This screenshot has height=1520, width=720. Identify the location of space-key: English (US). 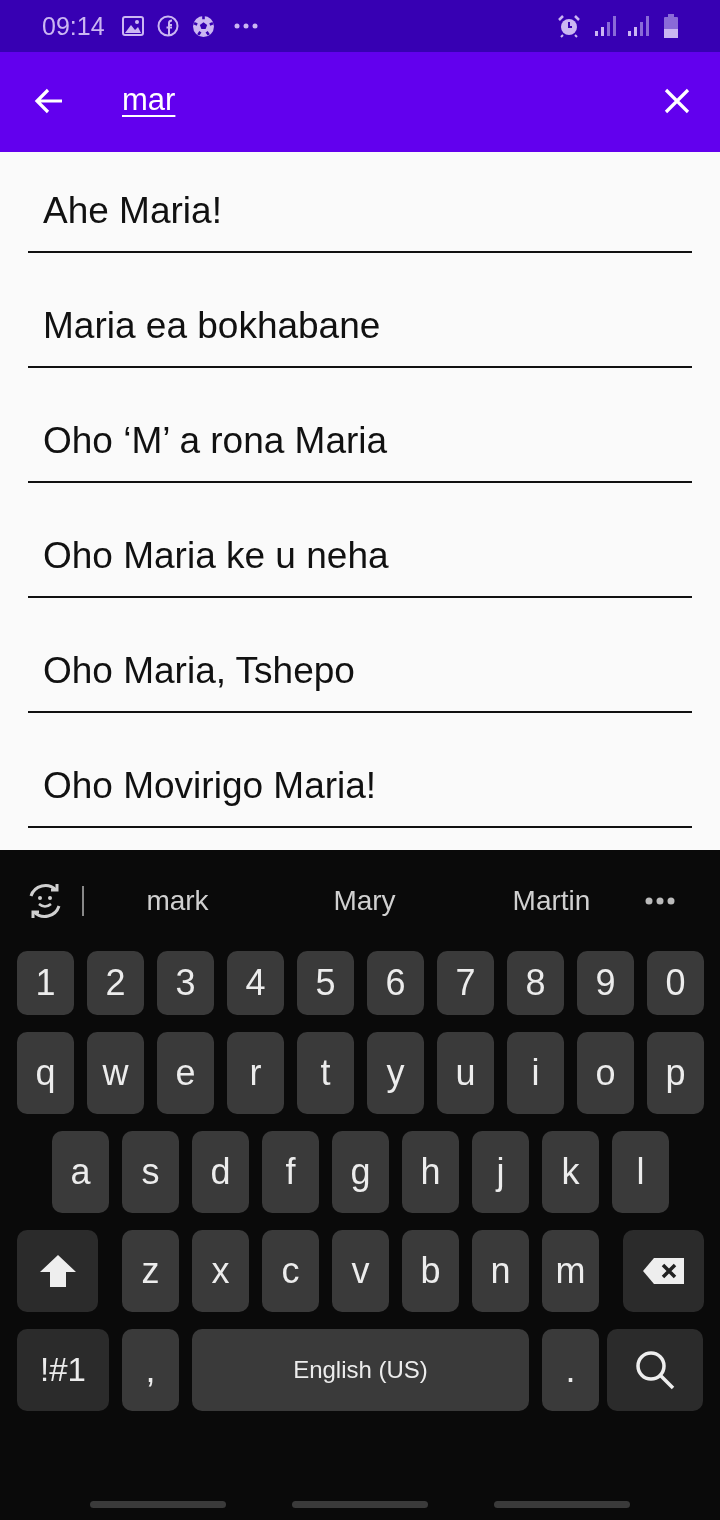
(360, 1370).